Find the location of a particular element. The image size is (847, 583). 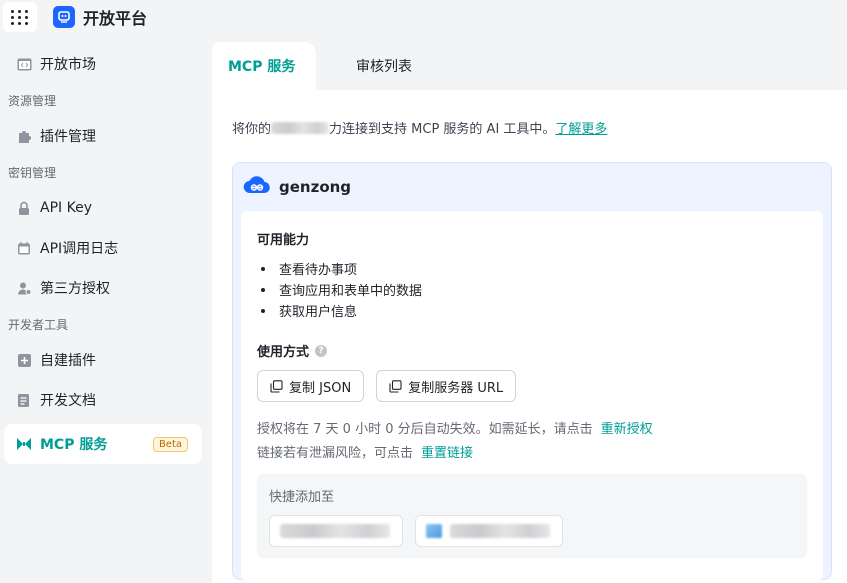

usage-title-row: 使用方式 ? is located at coordinates (532, 350).